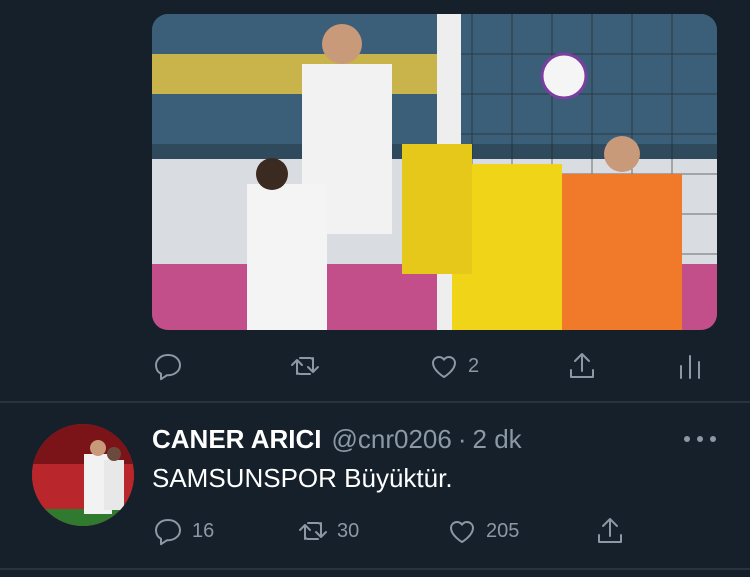 The height and width of the screenshot is (577, 750). What do you see at coordinates (474, 365) in the screenshot?
I see `like-count: 2` at bounding box center [474, 365].